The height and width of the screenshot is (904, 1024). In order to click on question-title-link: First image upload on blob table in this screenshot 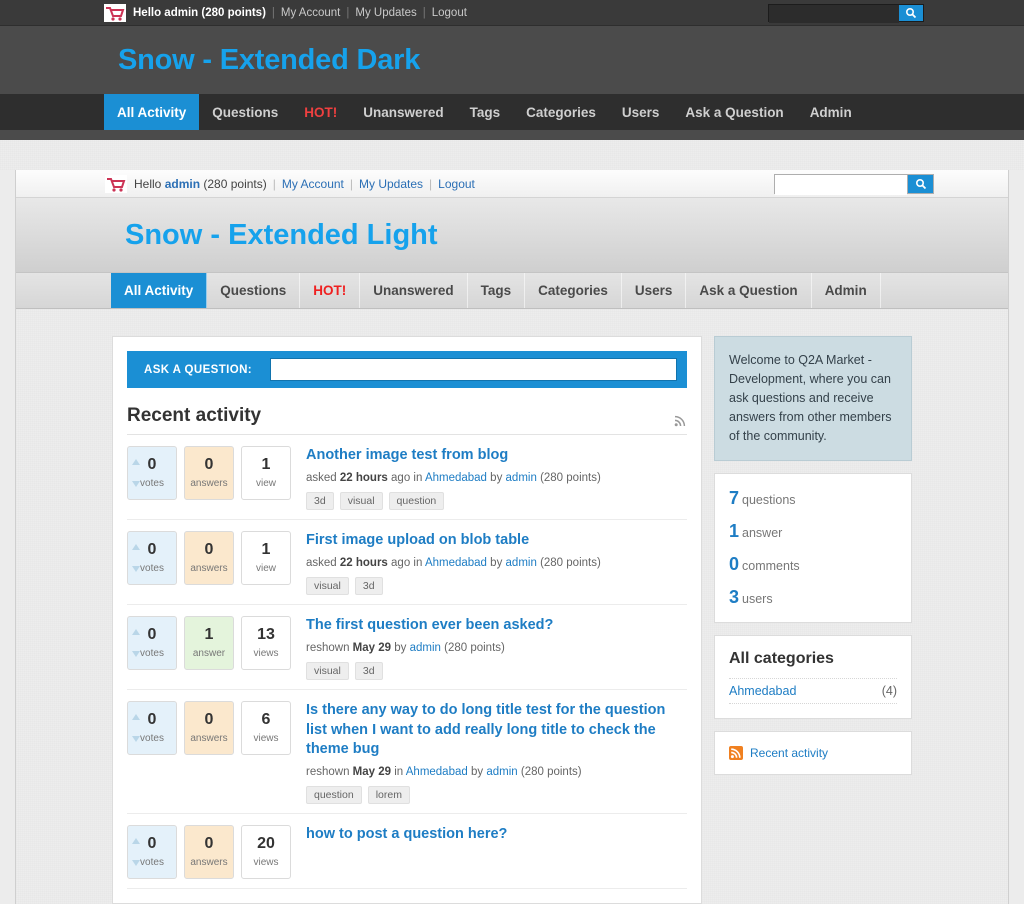, I will do `click(496, 540)`.